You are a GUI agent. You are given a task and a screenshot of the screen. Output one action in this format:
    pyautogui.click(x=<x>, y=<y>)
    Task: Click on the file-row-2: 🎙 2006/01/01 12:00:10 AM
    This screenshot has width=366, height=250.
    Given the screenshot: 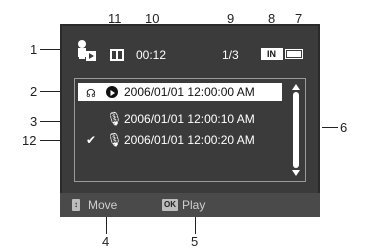 What is the action you would take?
    pyautogui.click(x=180, y=119)
    